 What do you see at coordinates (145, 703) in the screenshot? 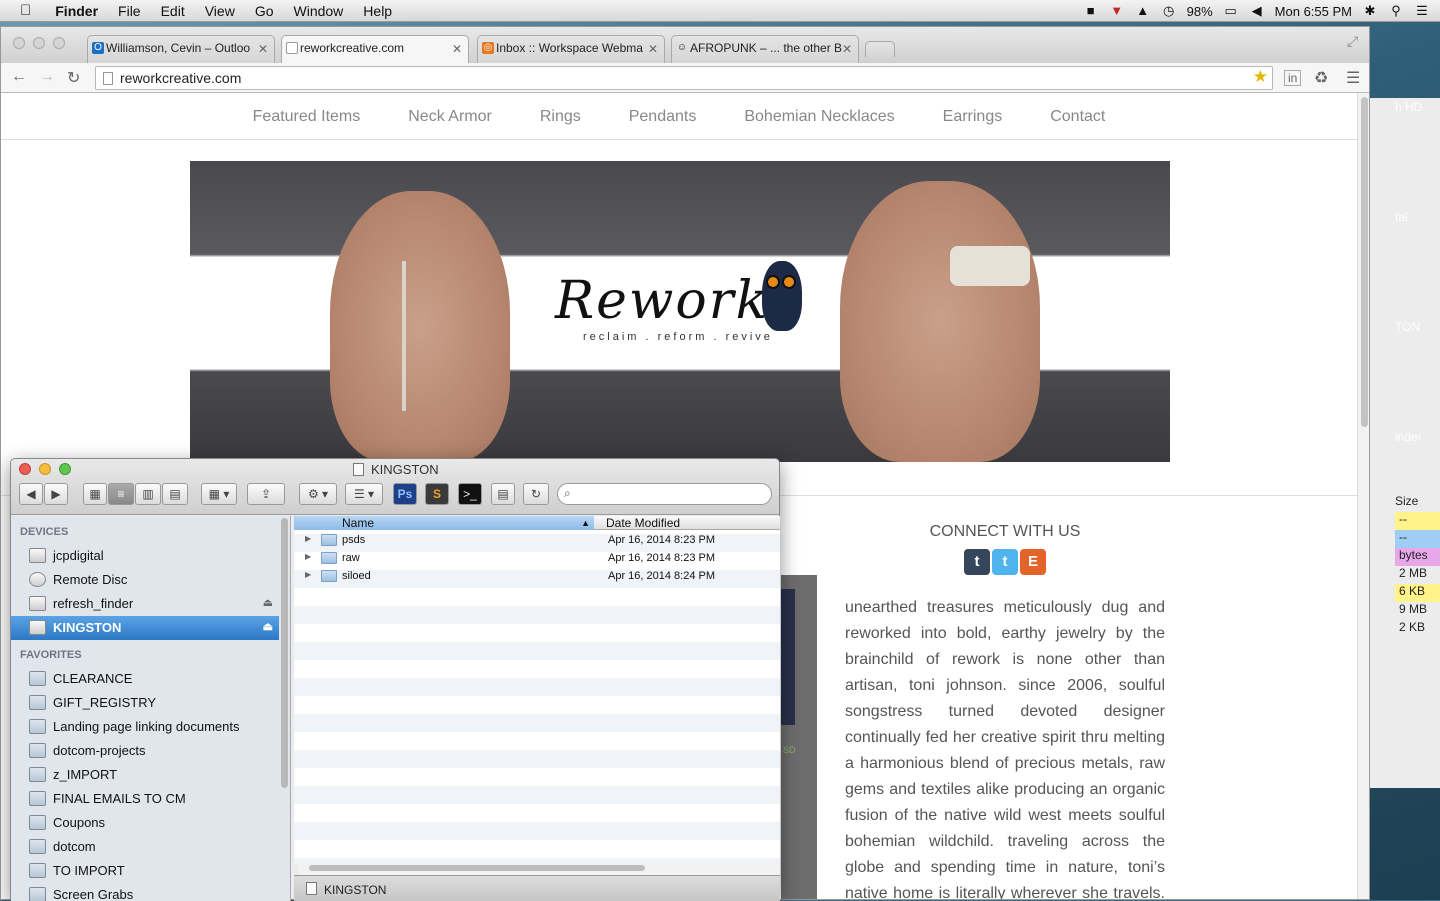
I see `sidebar-item-favorite: GIFT_REGISTRY` at bounding box center [145, 703].